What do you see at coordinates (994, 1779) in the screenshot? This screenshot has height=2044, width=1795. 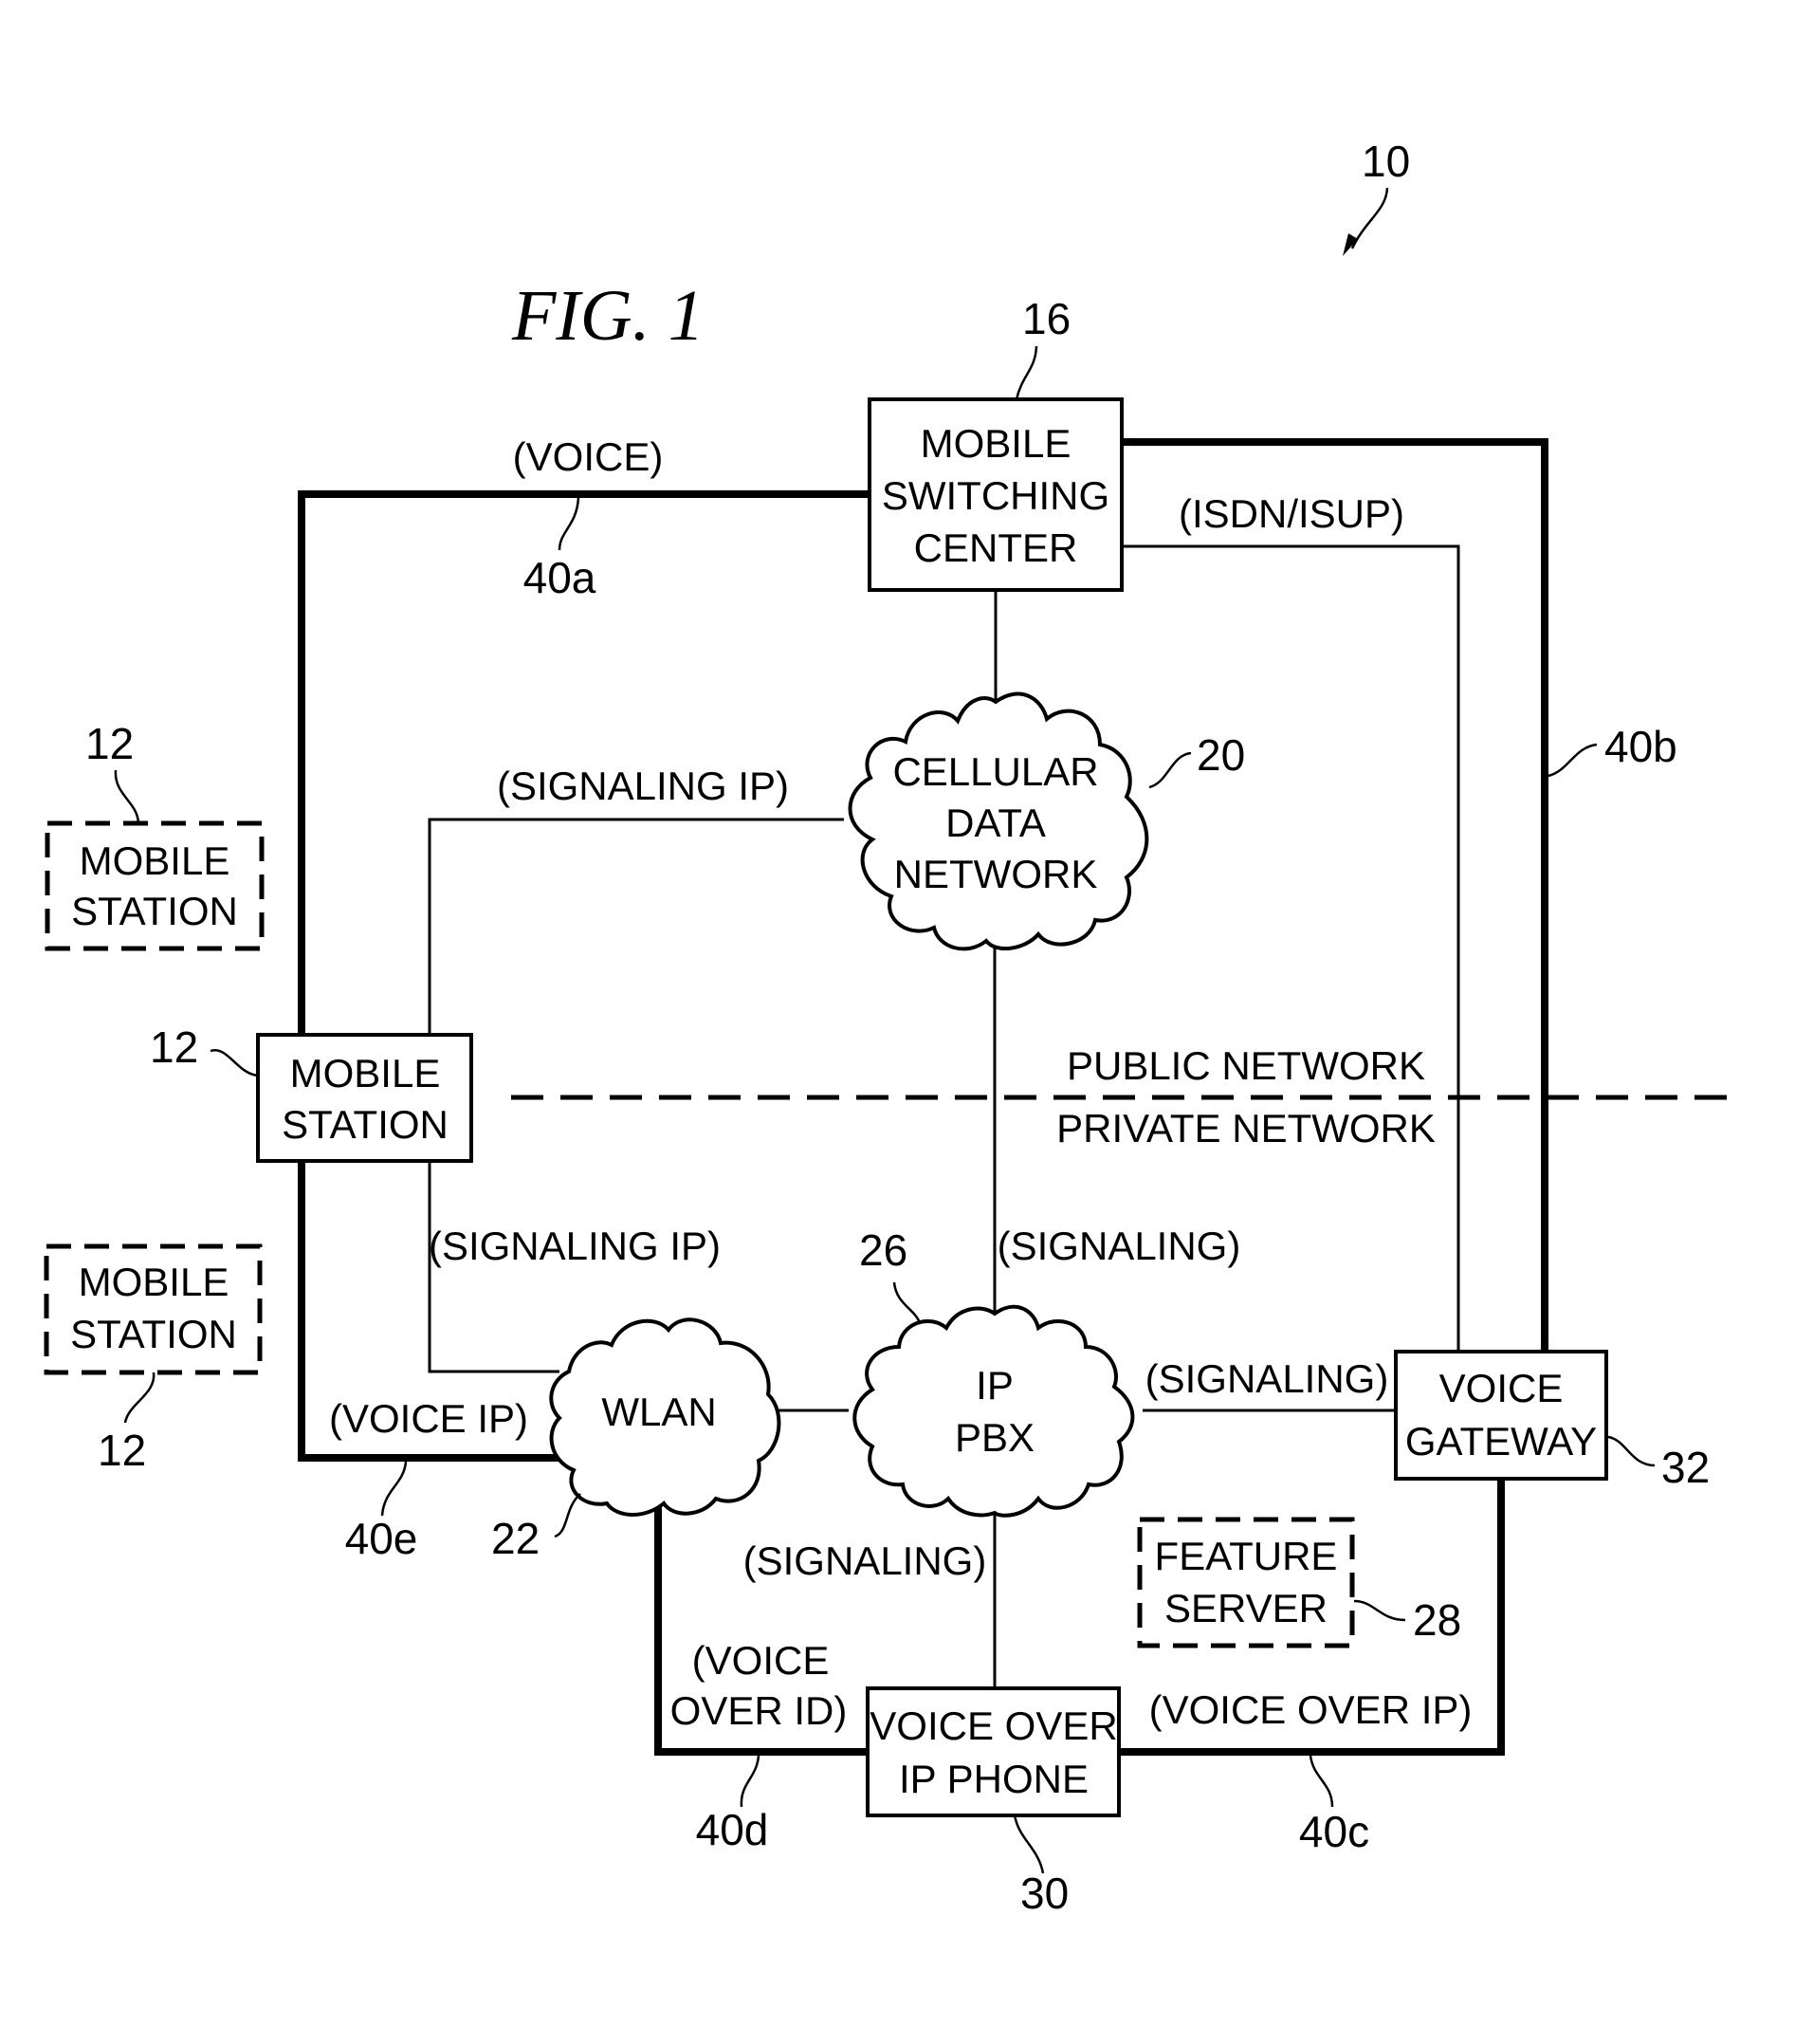 I see `svg-text: IP PHONE` at bounding box center [994, 1779].